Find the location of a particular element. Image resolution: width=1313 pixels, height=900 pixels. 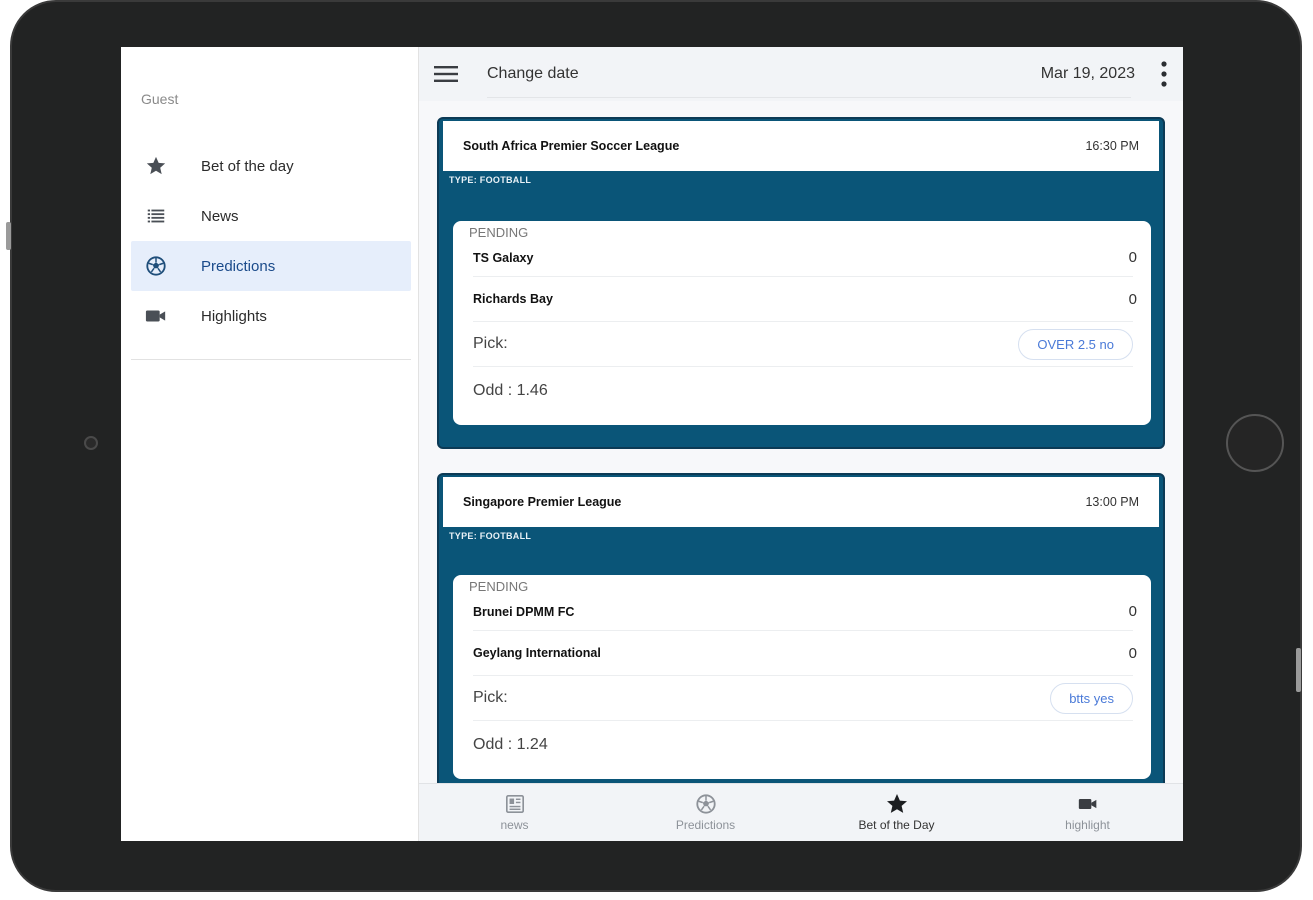

home-team: Brunei DPMM FC is located at coordinates (524, 611).